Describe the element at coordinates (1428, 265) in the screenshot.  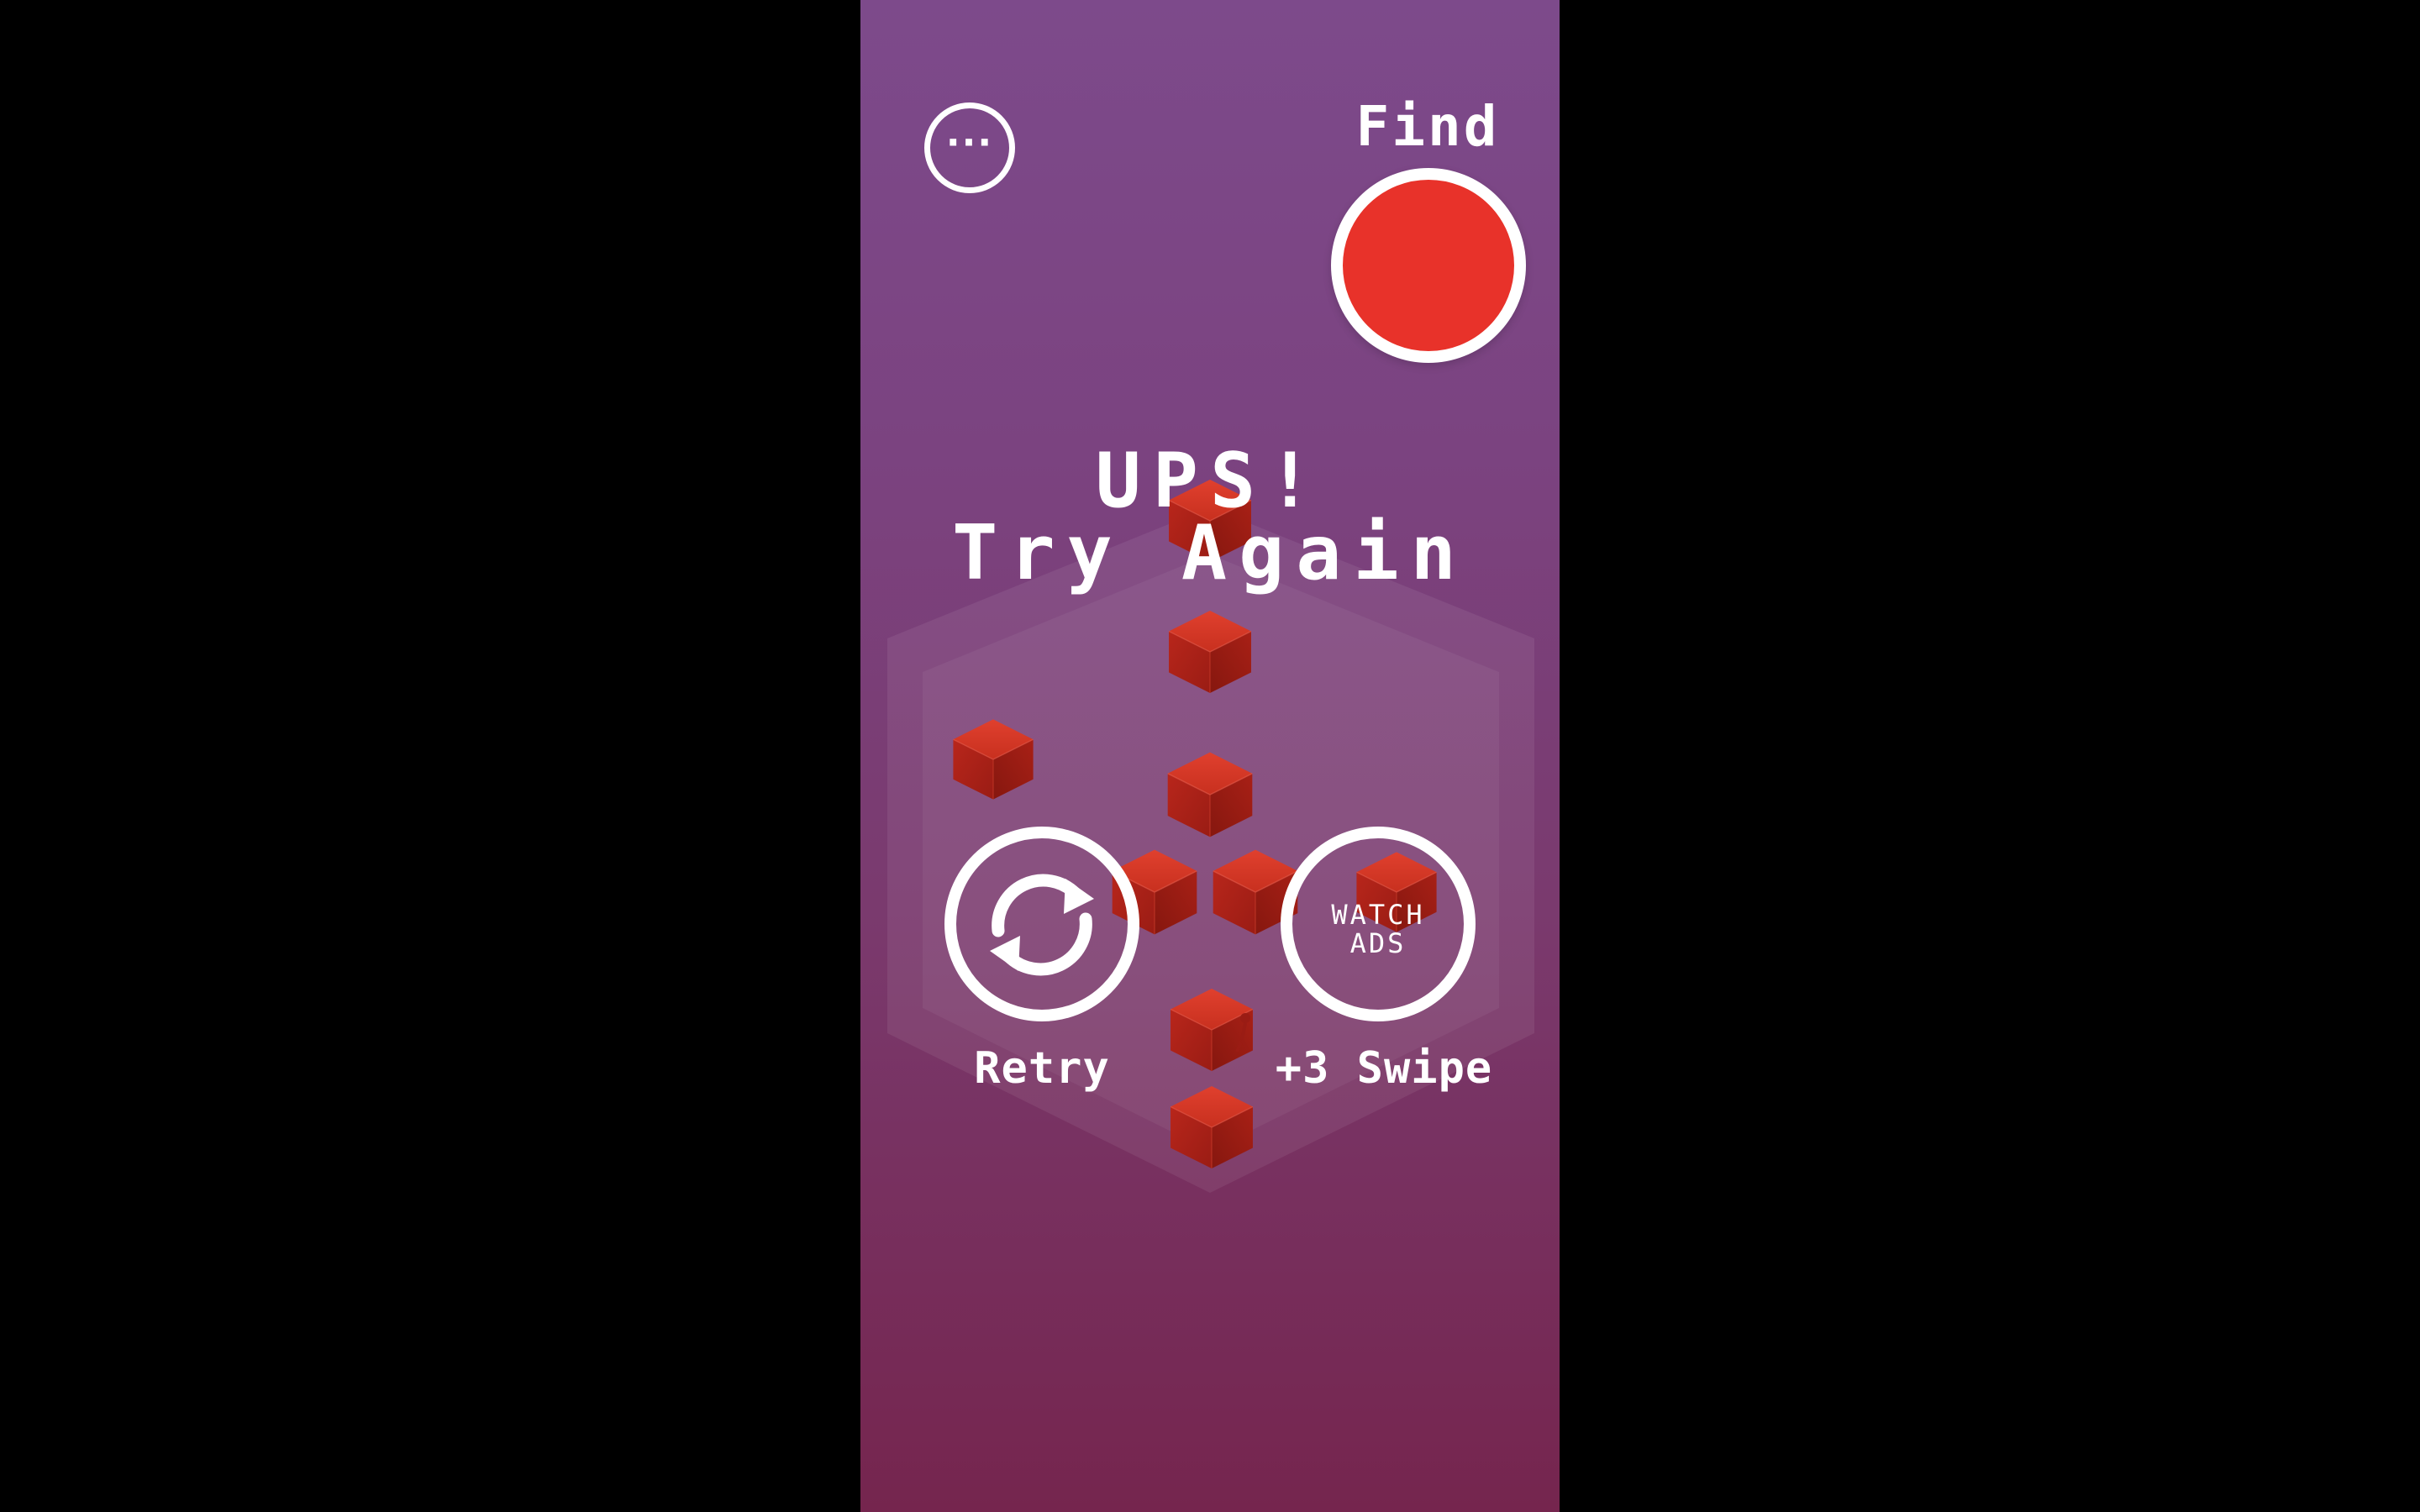
I see `find-target-indicator` at that location.